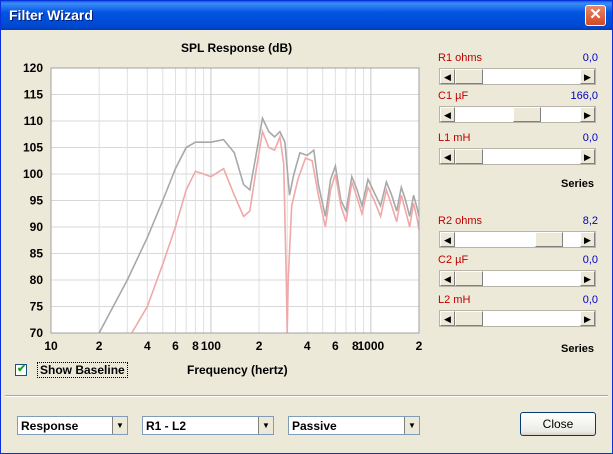 Image resolution: width=613 pixels, height=454 pixels. I want to click on y-tick-label: 100, so click(33, 174).